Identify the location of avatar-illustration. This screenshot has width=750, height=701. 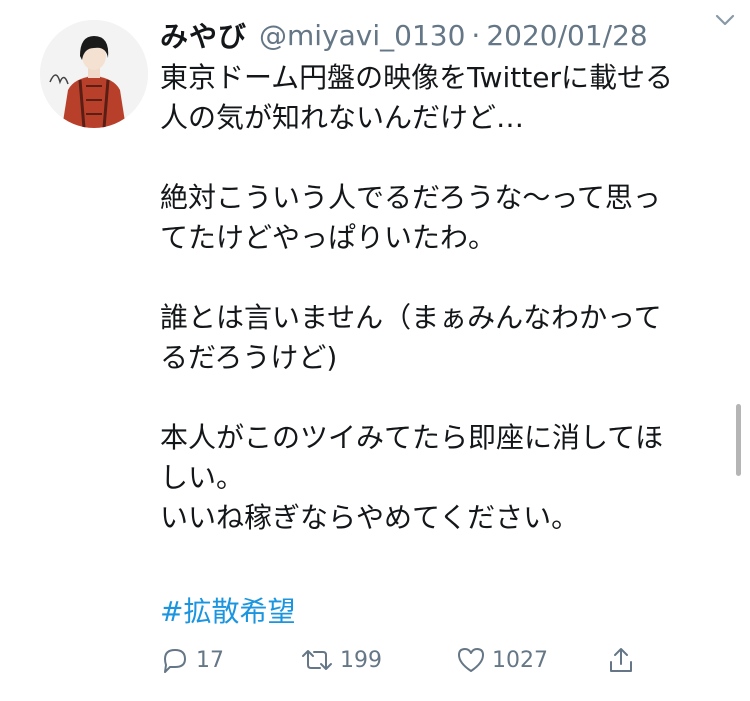
(94, 74).